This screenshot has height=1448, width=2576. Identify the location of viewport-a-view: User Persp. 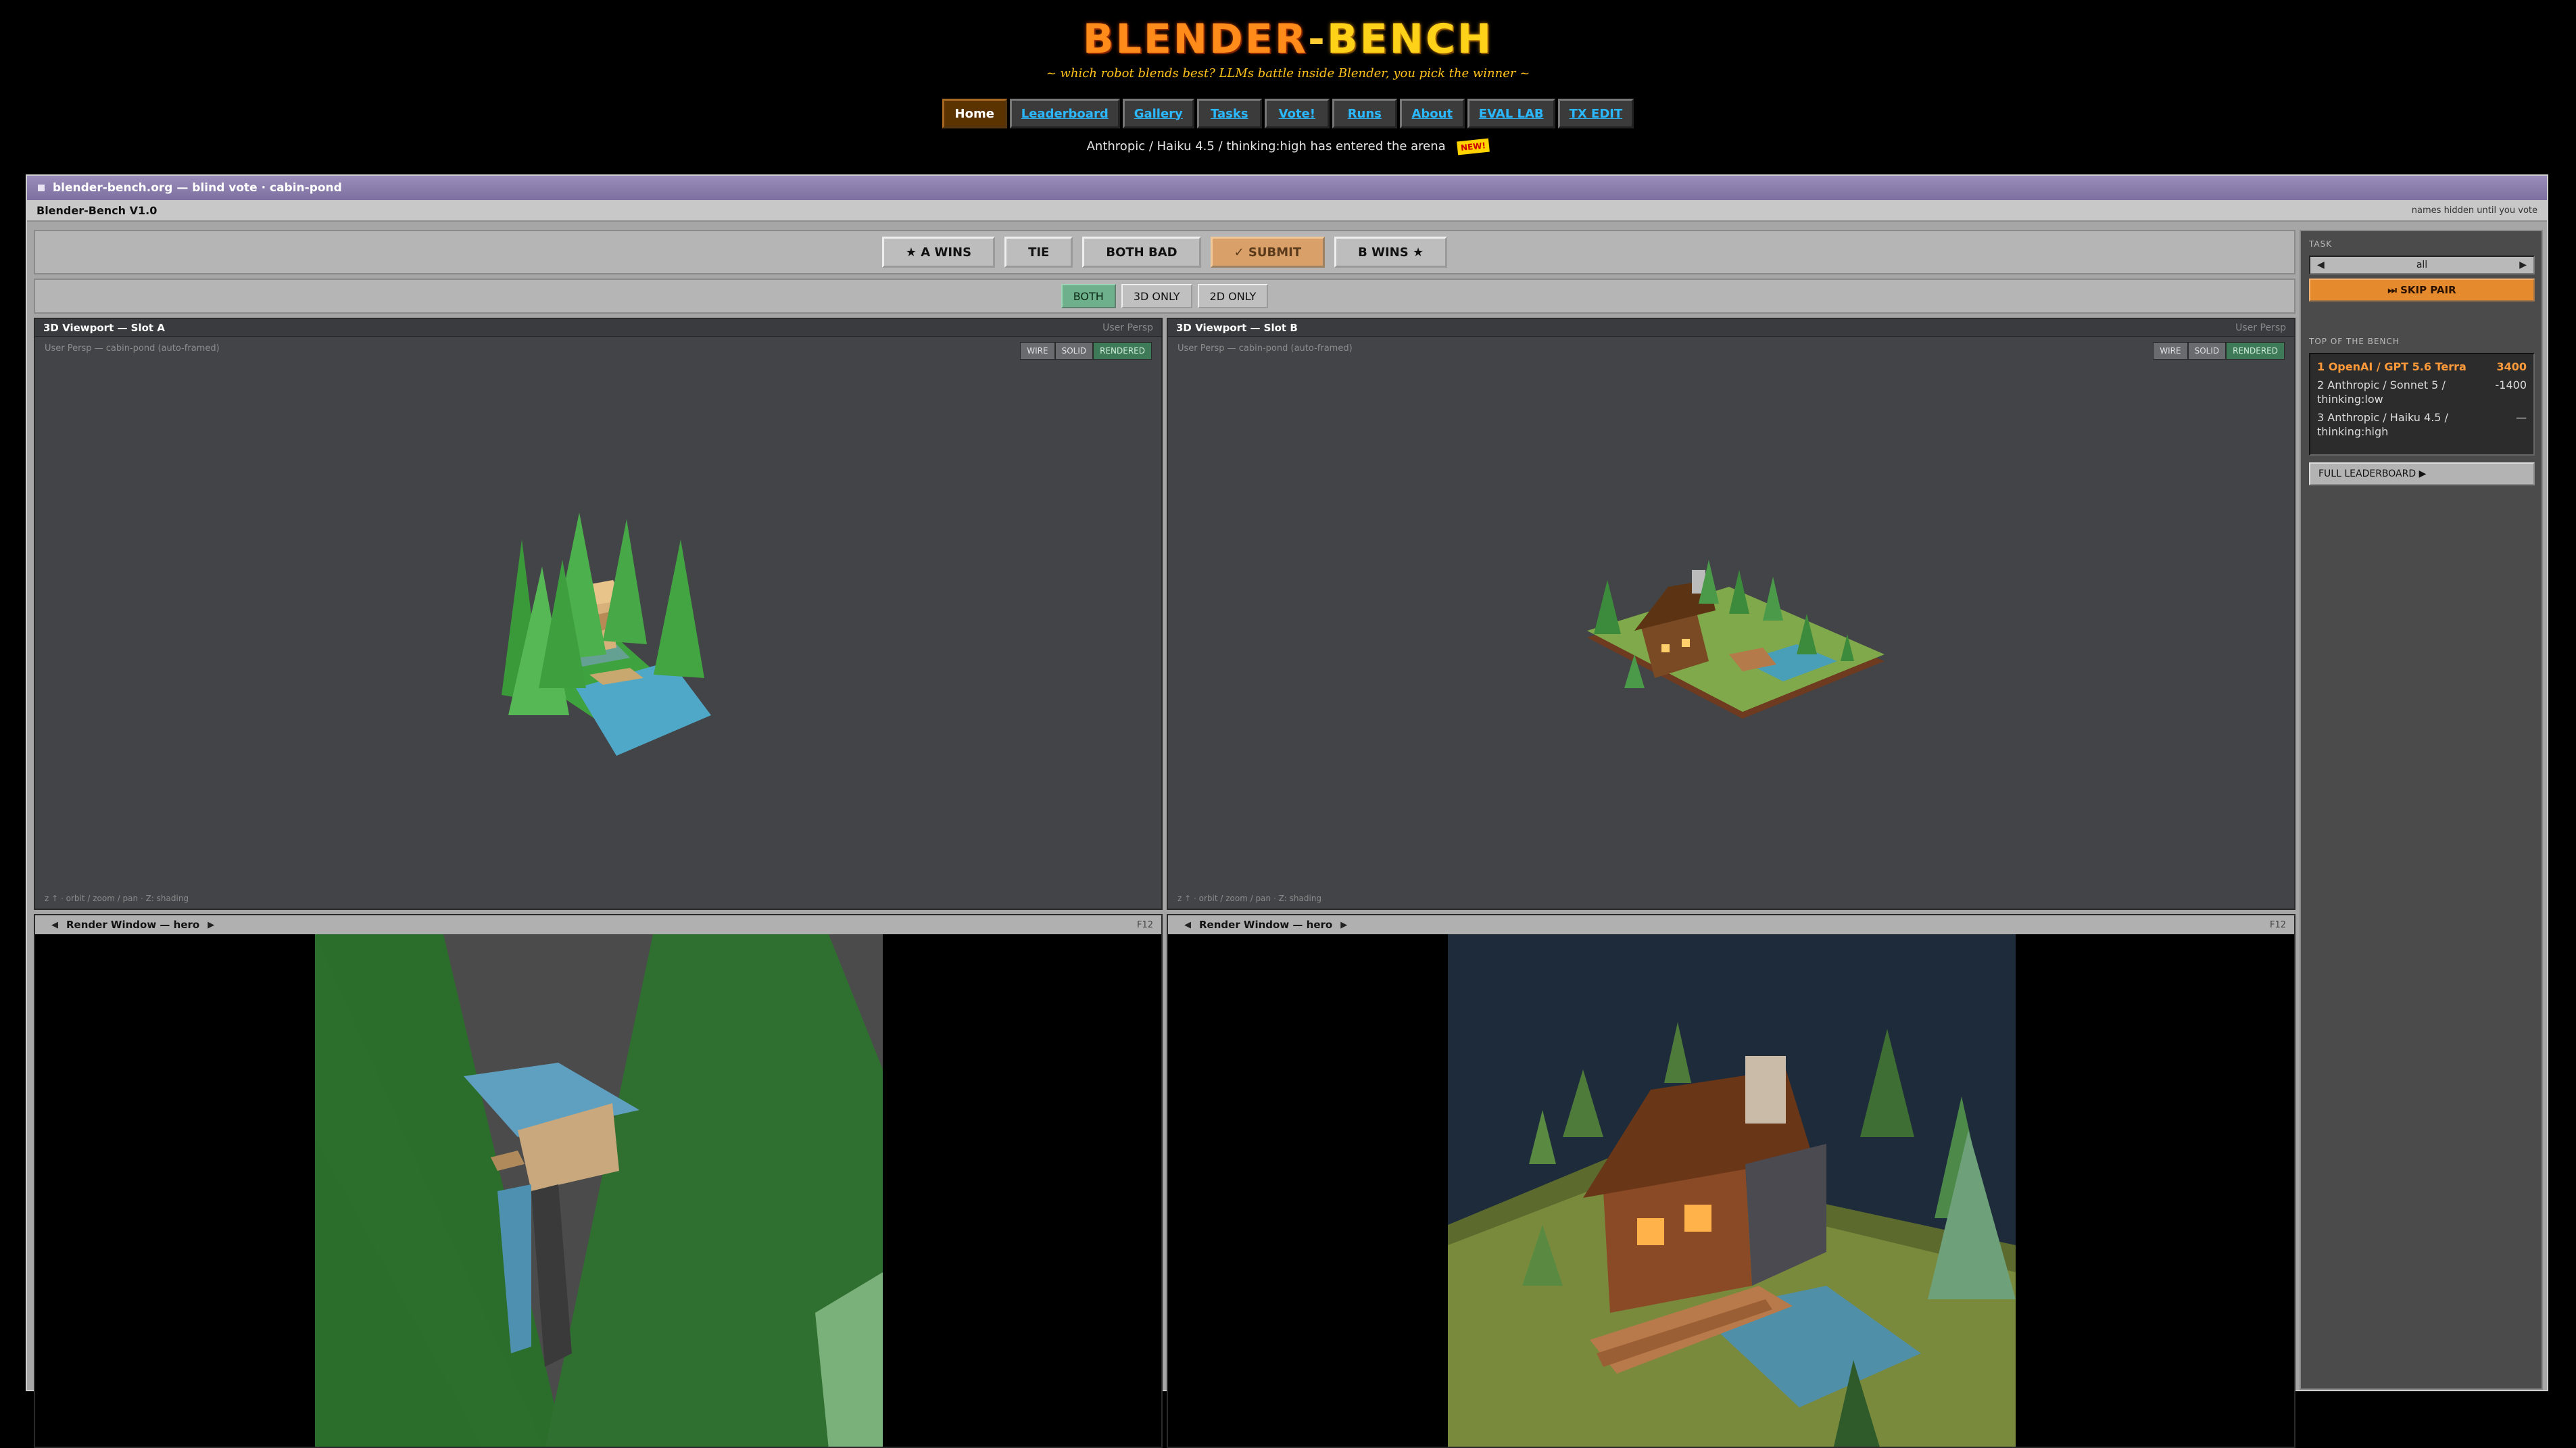
(1127, 327).